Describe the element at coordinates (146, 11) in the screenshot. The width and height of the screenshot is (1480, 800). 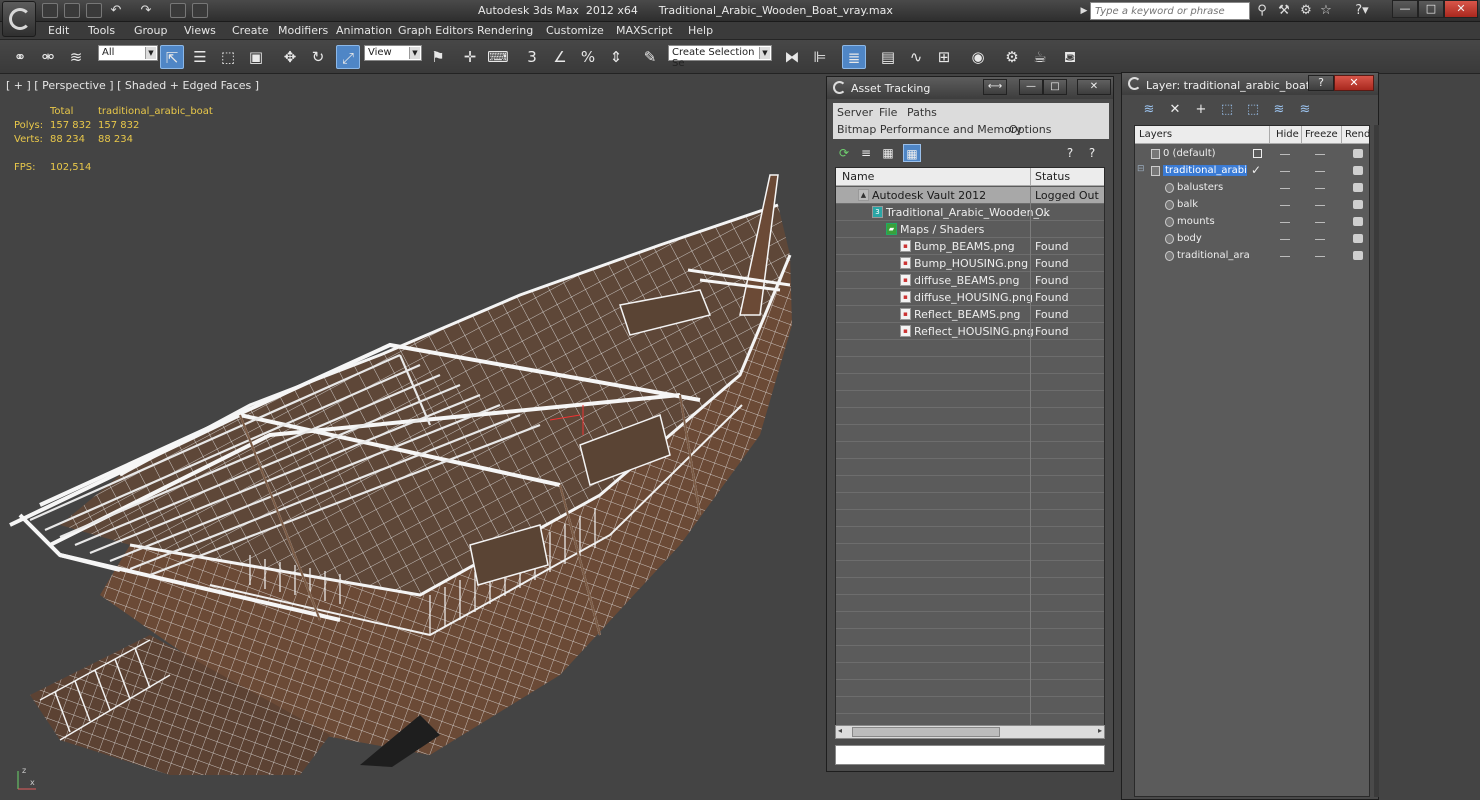
I see `redo-icon: ↷` at that location.